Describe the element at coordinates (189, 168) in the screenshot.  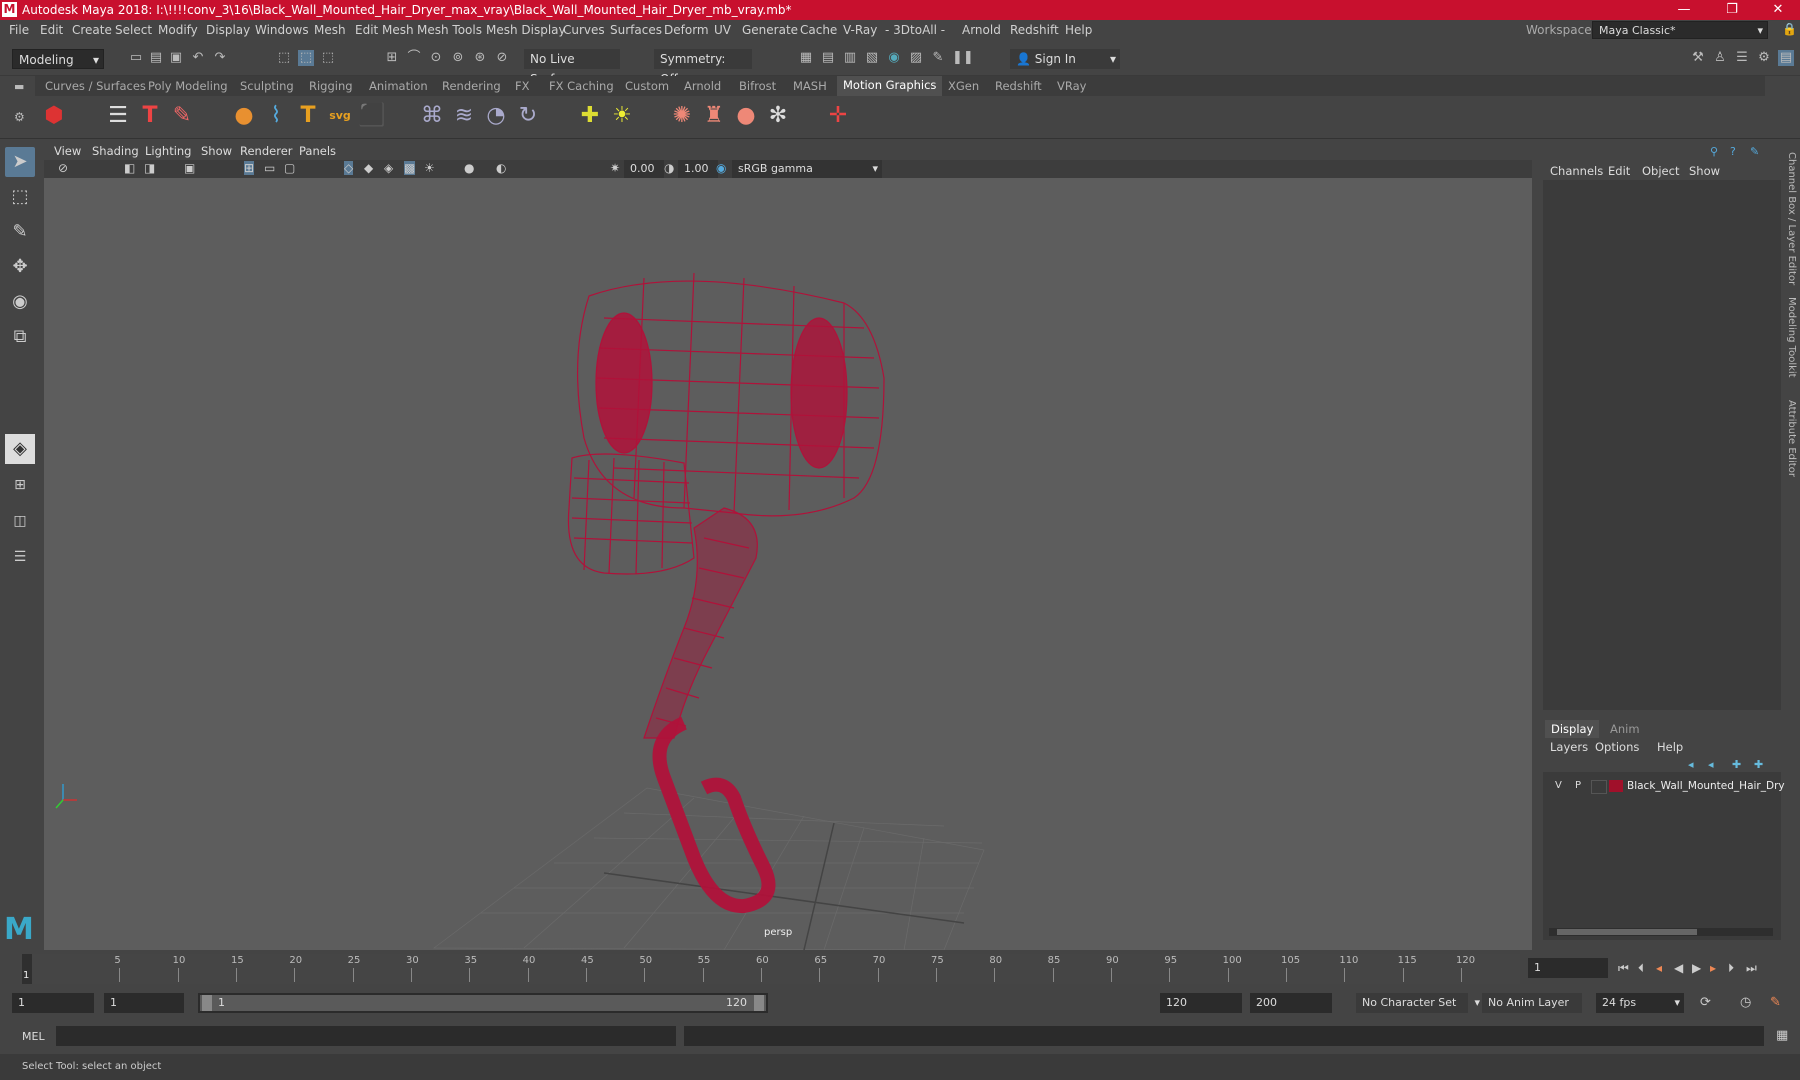
I see `image-plane-icon: ▣` at that location.